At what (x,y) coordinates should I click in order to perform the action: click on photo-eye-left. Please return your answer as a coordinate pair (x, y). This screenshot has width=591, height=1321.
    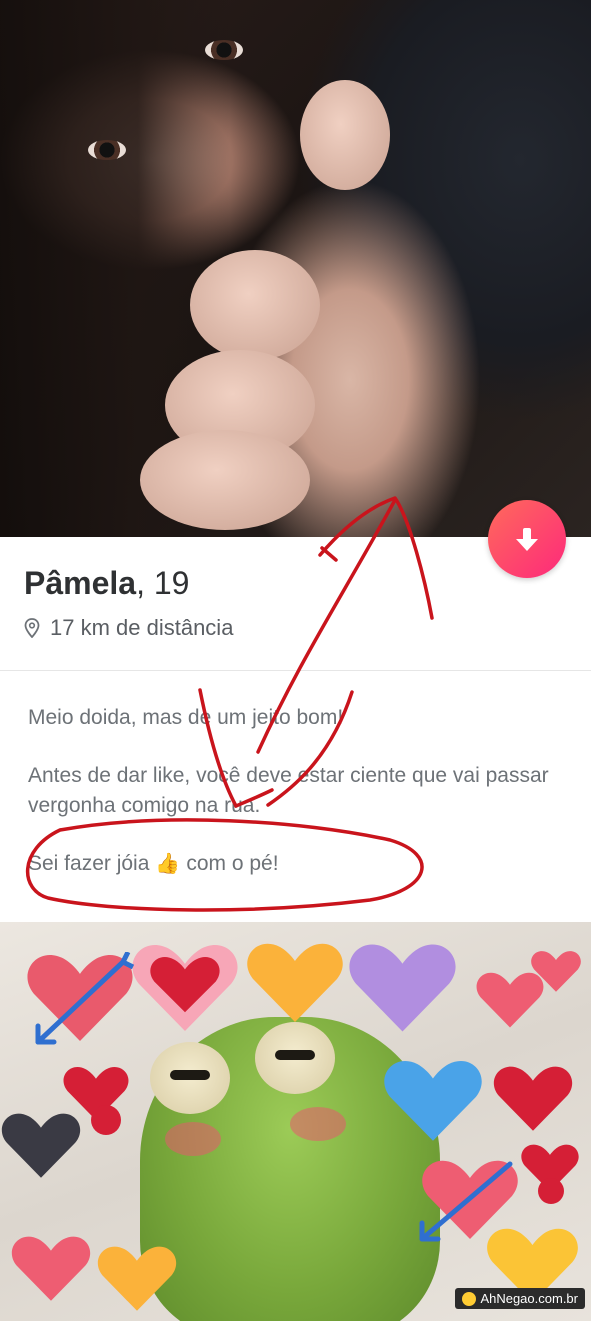
    Looking at the image, I should click on (107, 150).